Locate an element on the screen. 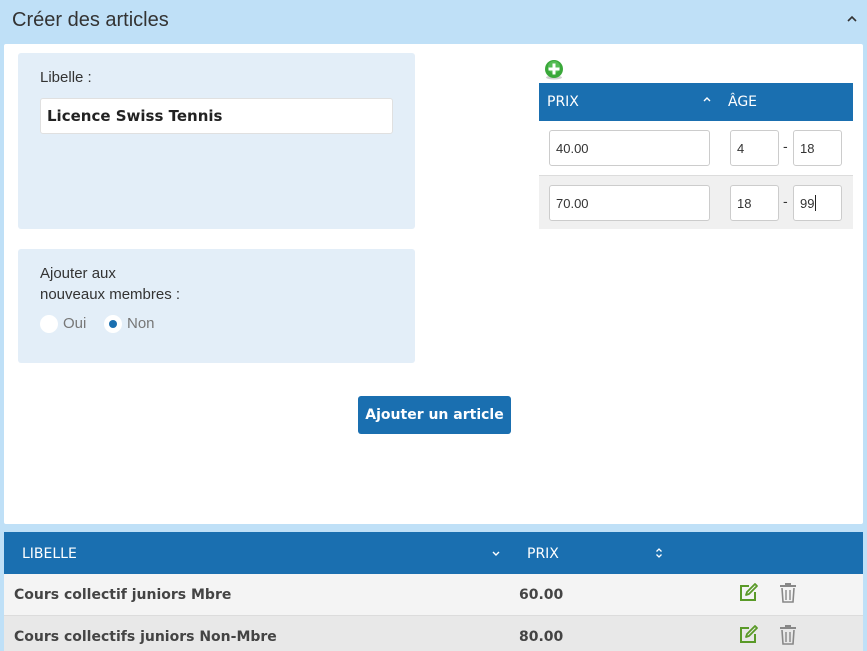 The width and height of the screenshot is (867, 651). sort-both-icon is located at coordinates (659, 553).